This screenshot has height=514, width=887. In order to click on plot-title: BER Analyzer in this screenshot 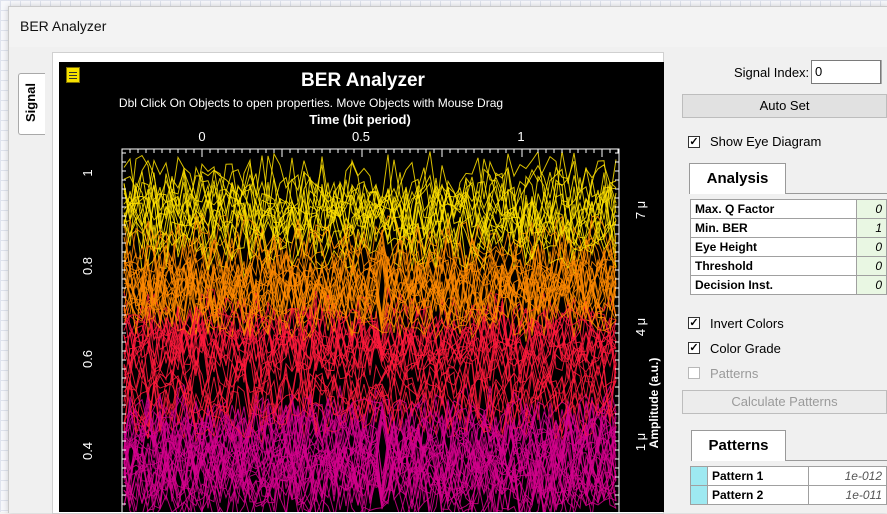, I will do `click(363, 80)`.